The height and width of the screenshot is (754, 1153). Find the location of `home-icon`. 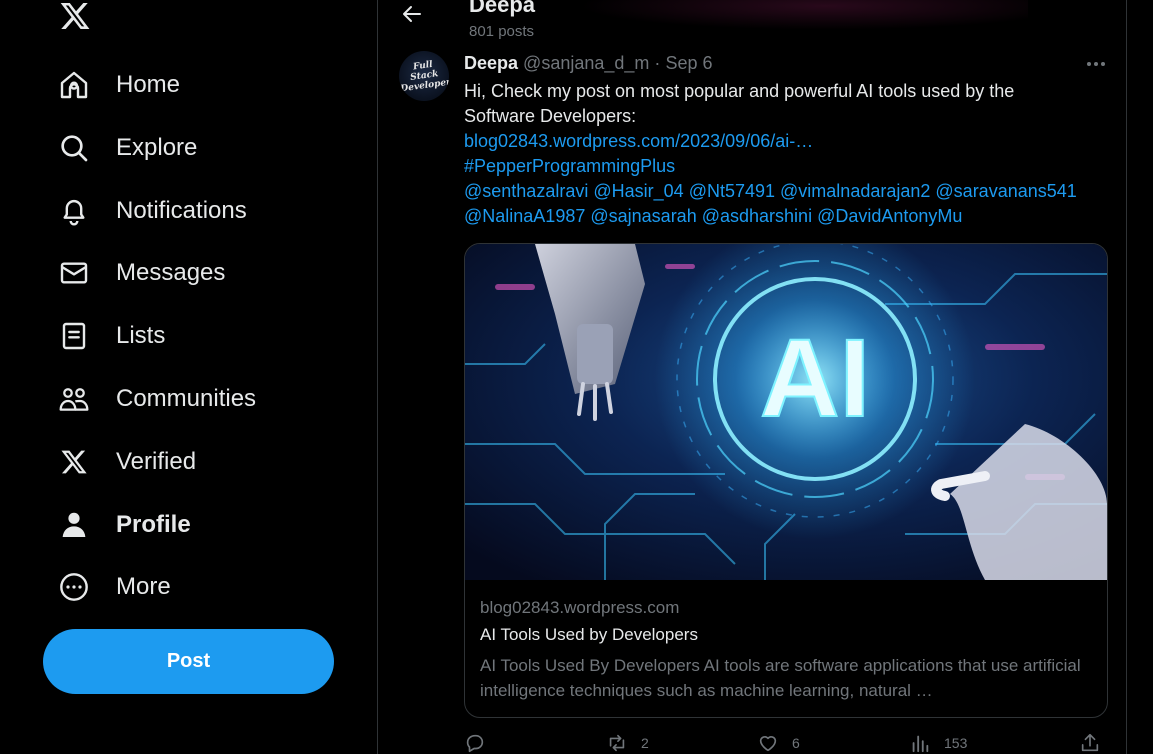

home-icon is located at coordinates (74, 85).